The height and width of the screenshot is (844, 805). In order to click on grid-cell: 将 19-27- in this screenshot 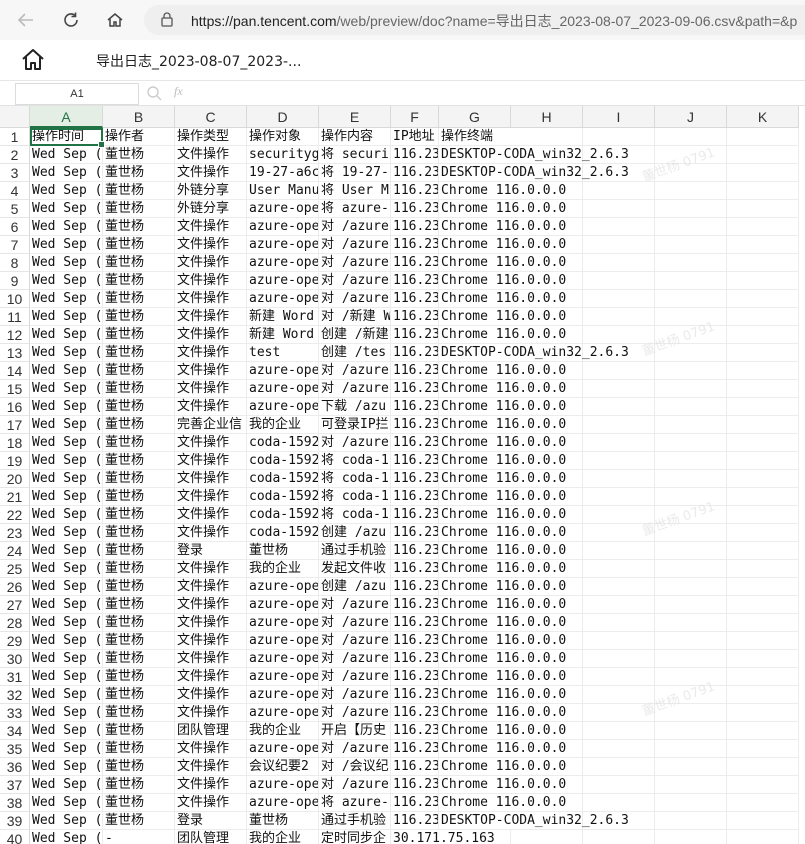, I will do `click(355, 173)`.